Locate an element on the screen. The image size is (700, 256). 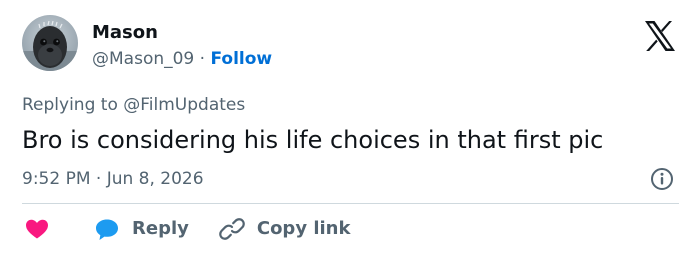
heart-icon is located at coordinates (37, 229).